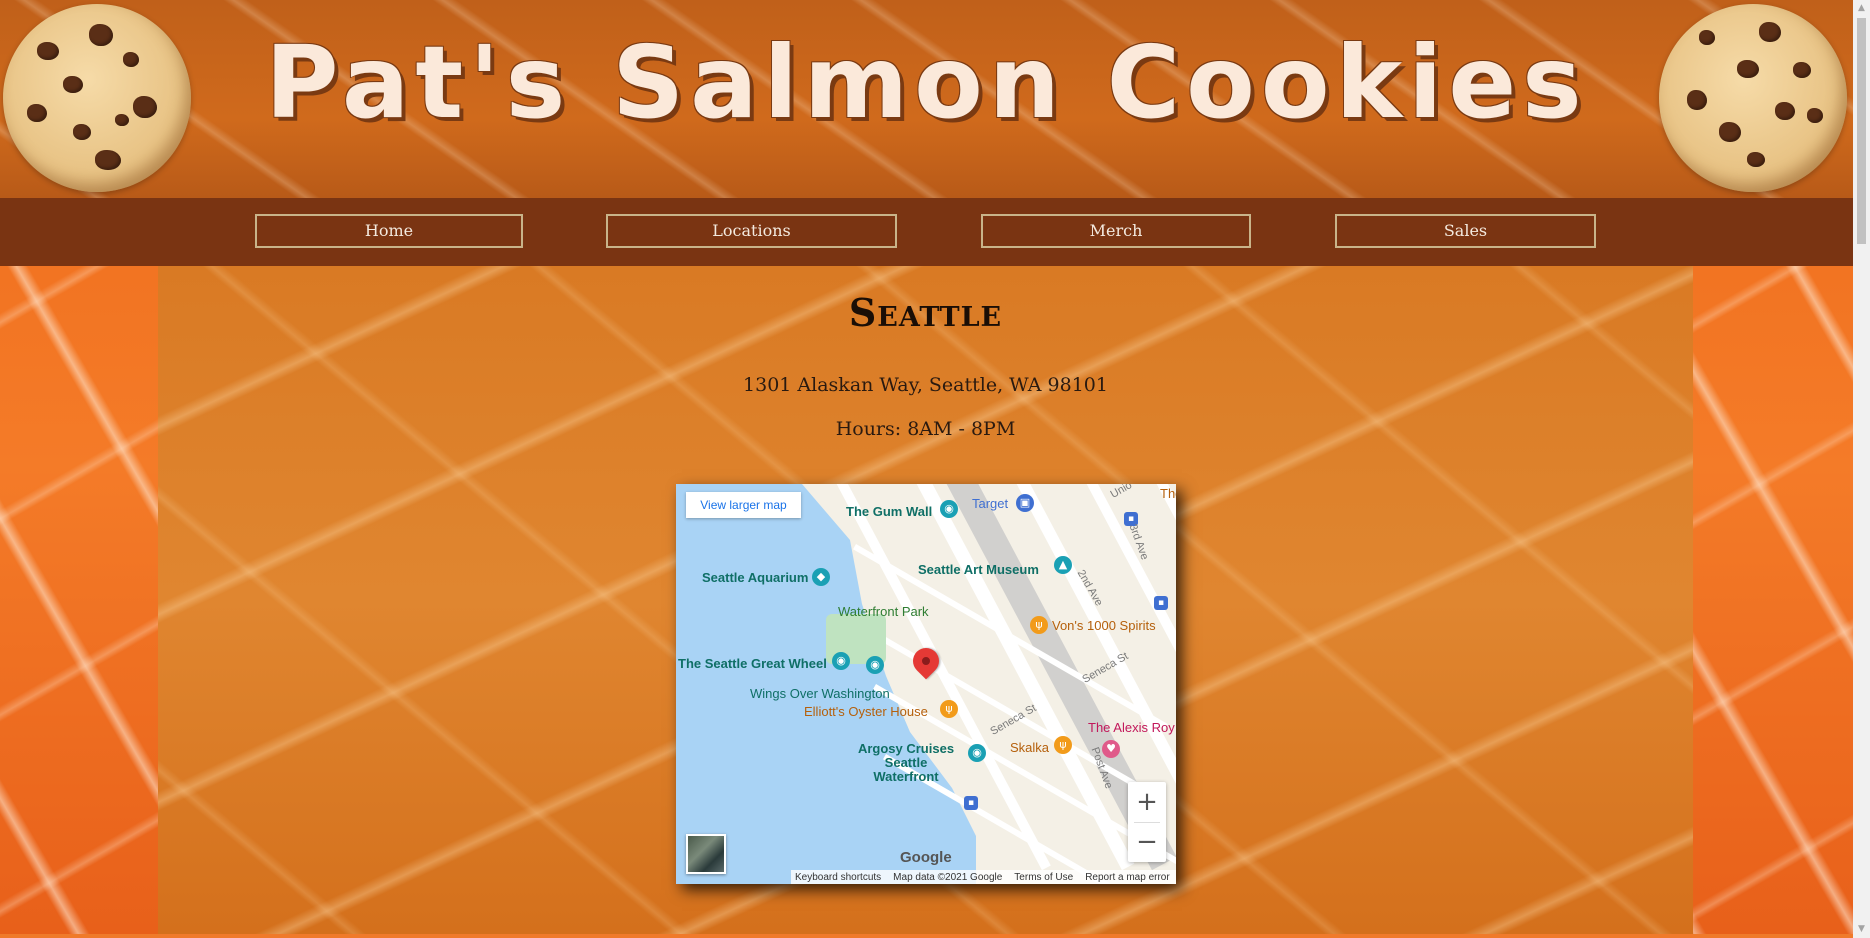 The width and height of the screenshot is (1870, 938). What do you see at coordinates (1104, 625) in the screenshot?
I see `map-label: Von's 1000 Spirits` at bounding box center [1104, 625].